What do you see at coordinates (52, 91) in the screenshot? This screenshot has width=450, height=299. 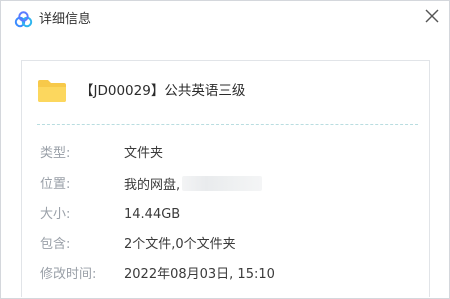 I see `folder-icon` at bounding box center [52, 91].